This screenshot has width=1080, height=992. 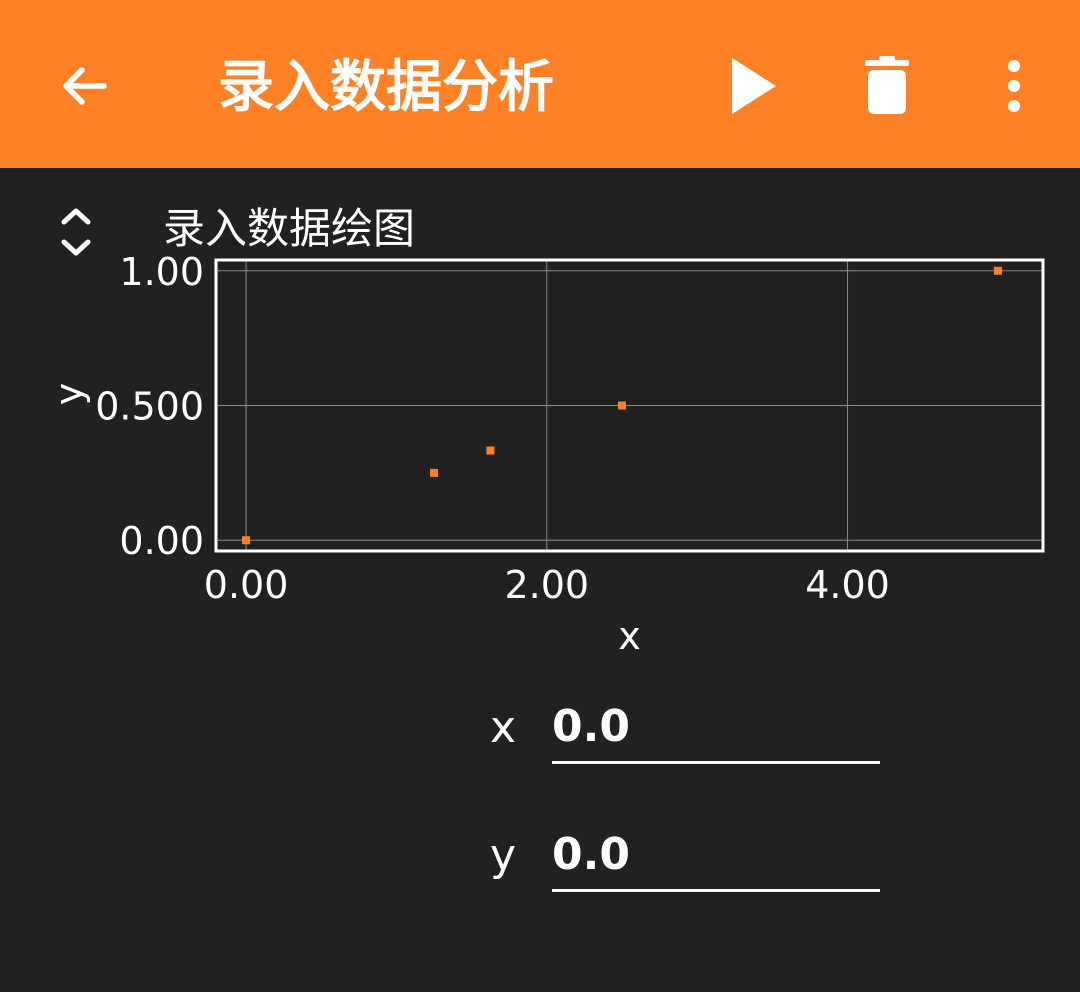 I want to click on more-vert-icon, so click(x=1014, y=86).